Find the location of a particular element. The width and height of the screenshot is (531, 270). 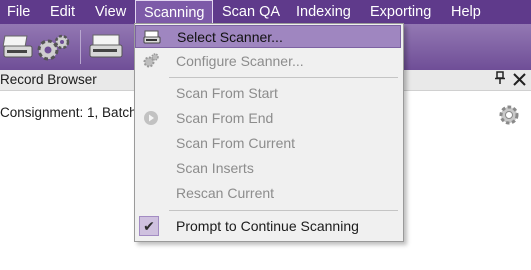

gear-icon is located at coordinates (509, 115).